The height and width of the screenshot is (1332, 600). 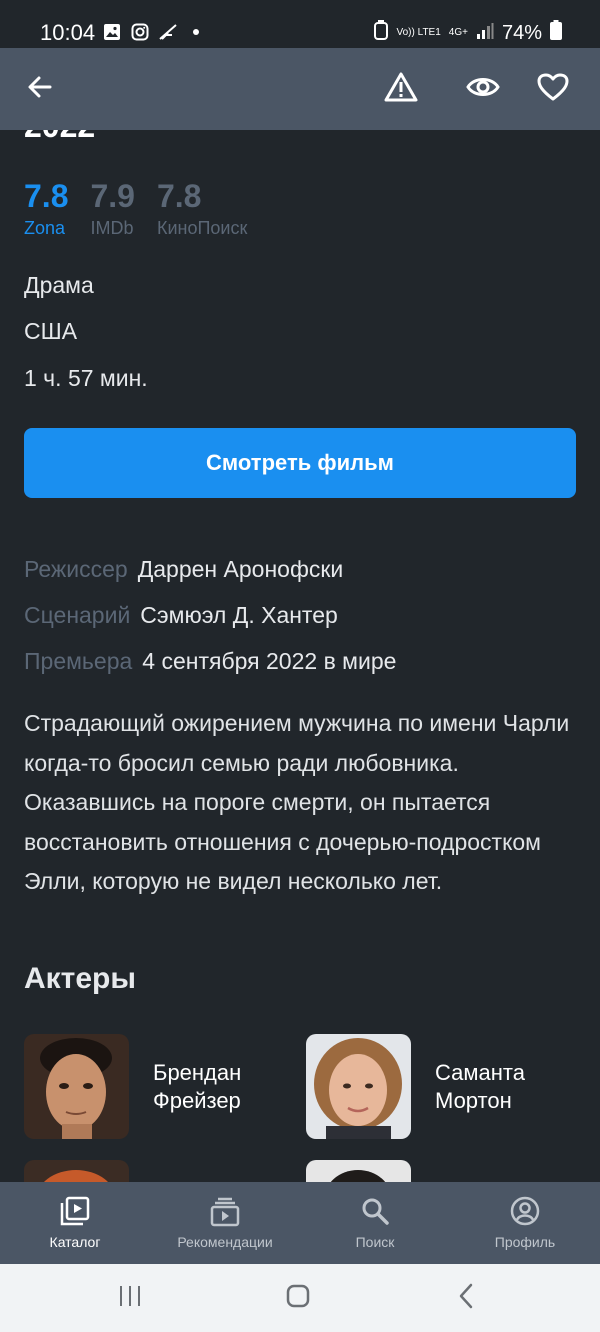 What do you see at coordinates (59, 285) in the screenshot?
I see `genre: Драма` at bounding box center [59, 285].